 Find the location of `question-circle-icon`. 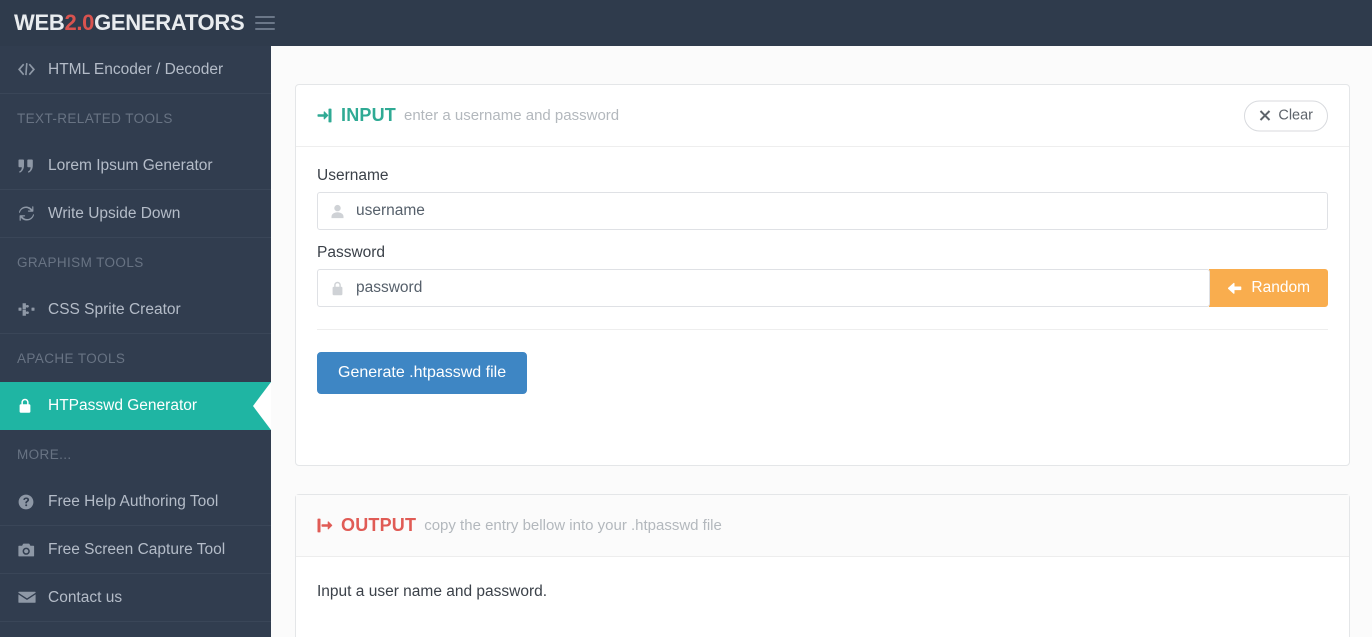

question-circle-icon is located at coordinates (33, 502).